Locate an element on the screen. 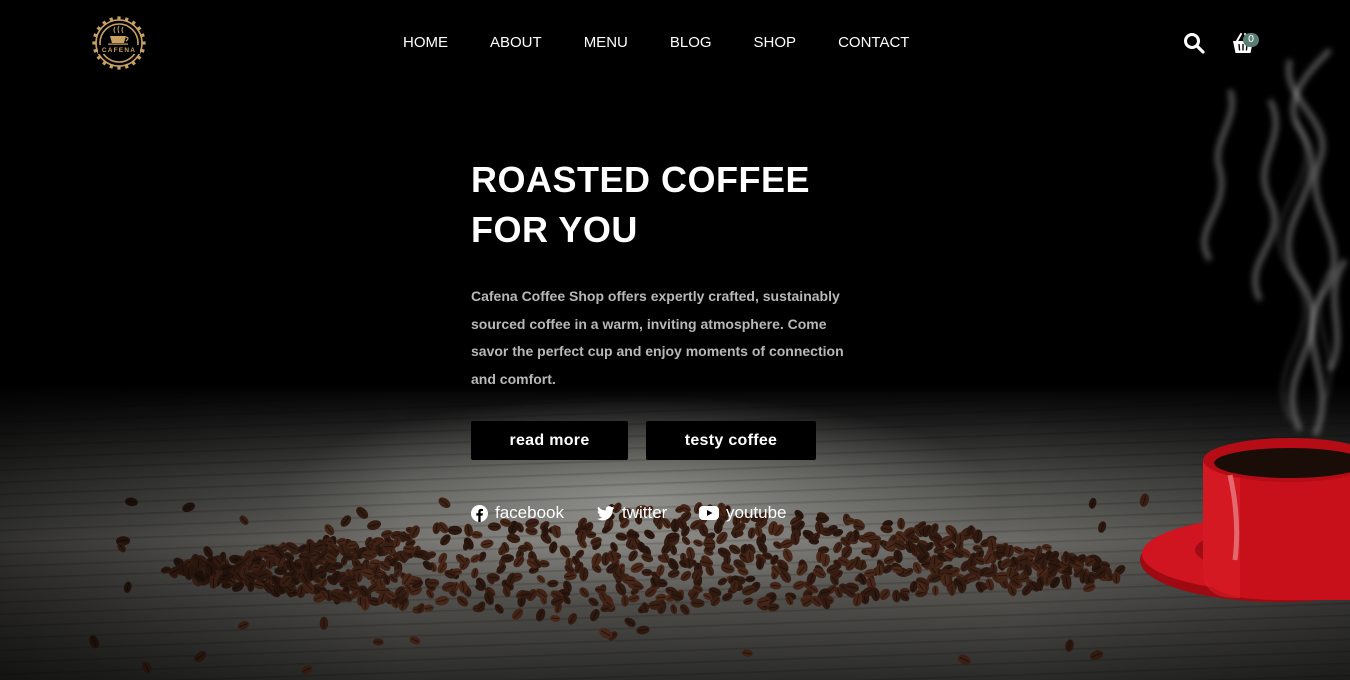 The height and width of the screenshot is (680, 1350). hero-title-line1: ROASTED COFFEE is located at coordinates (641, 179).